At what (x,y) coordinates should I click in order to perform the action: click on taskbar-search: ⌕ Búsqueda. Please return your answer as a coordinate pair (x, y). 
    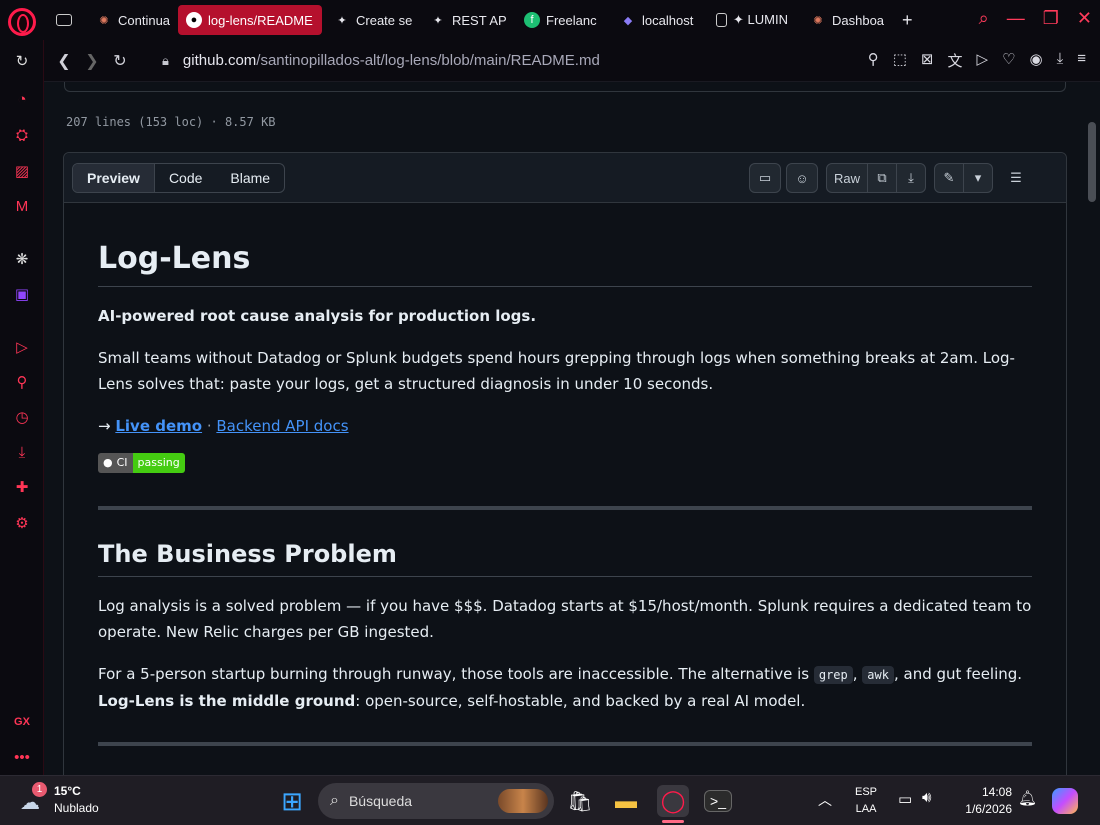
    Looking at the image, I should click on (436, 801).